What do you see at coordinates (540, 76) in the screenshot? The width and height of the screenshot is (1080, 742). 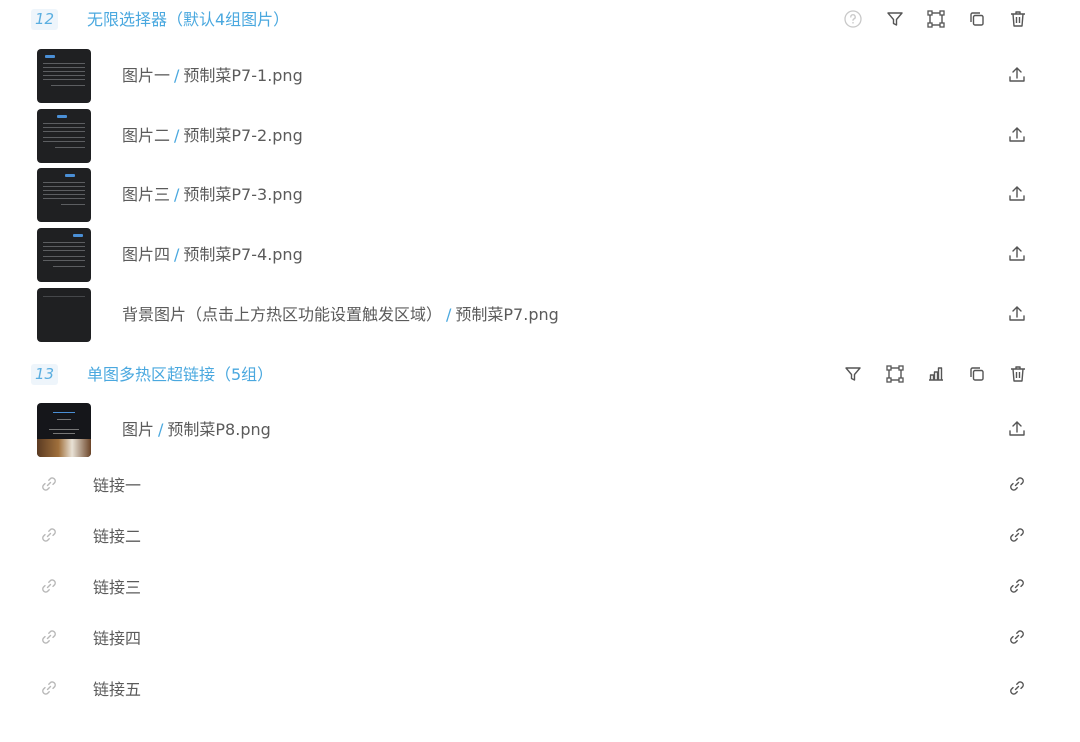 I see `image-row: 图片一 / 预制菜P7-1.png` at bounding box center [540, 76].